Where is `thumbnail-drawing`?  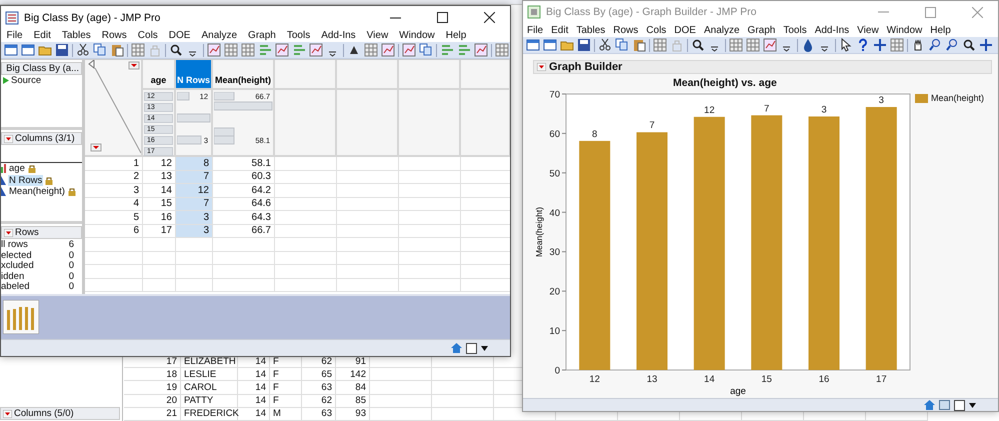 thumbnail-drawing is located at coordinates (21, 317).